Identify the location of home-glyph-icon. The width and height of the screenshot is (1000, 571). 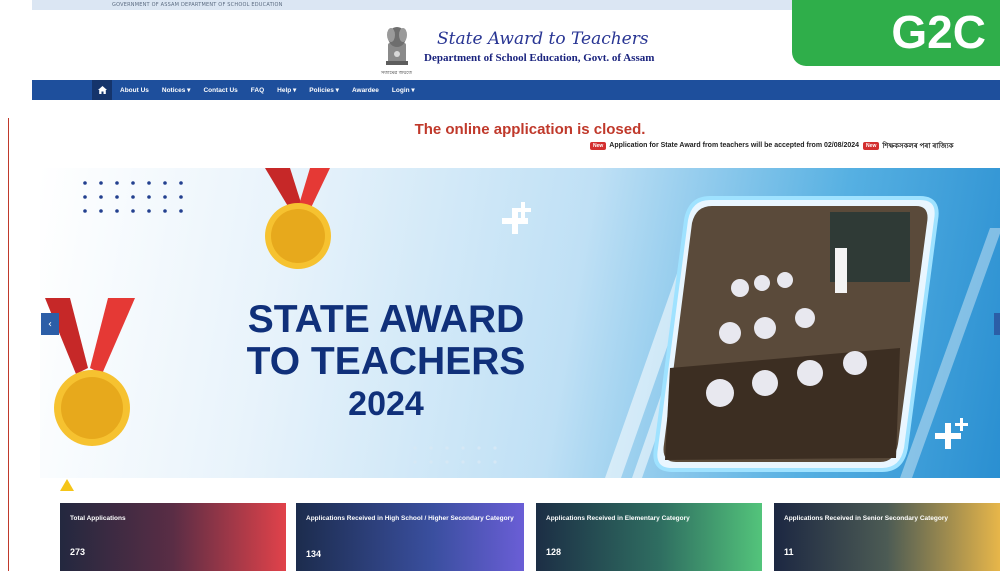
(102, 90).